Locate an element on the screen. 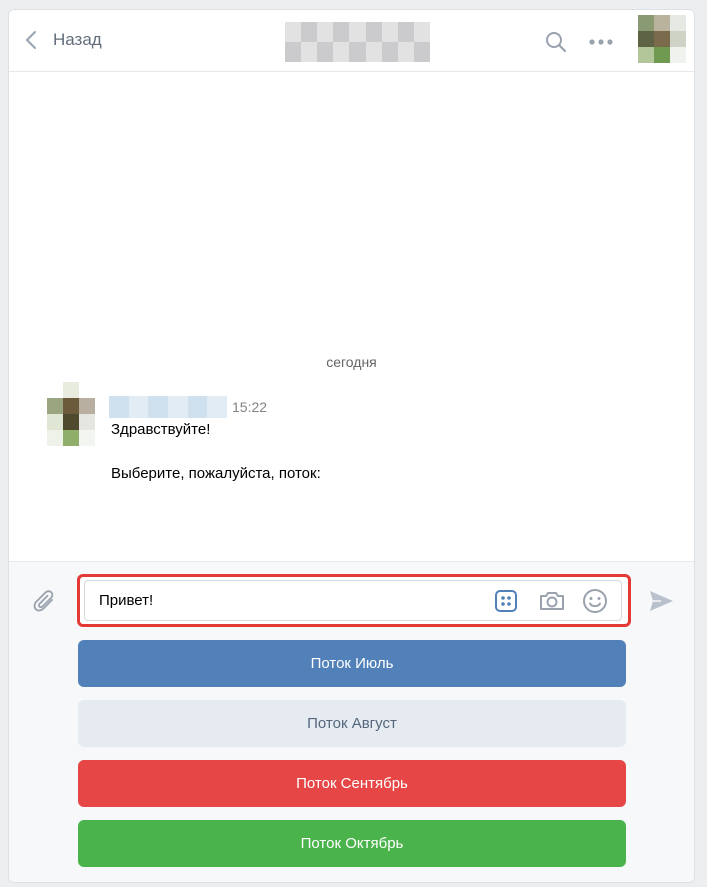 This screenshot has height=887, width=707. send-icon is located at coordinates (661, 601).